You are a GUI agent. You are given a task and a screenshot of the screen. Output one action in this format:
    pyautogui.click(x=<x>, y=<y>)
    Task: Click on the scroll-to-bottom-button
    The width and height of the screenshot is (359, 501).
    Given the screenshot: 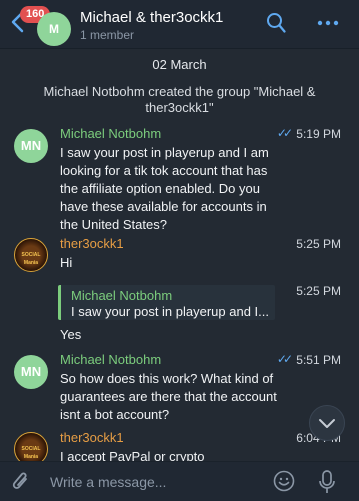 What is the action you would take?
    pyautogui.click(x=327, y=423)
    